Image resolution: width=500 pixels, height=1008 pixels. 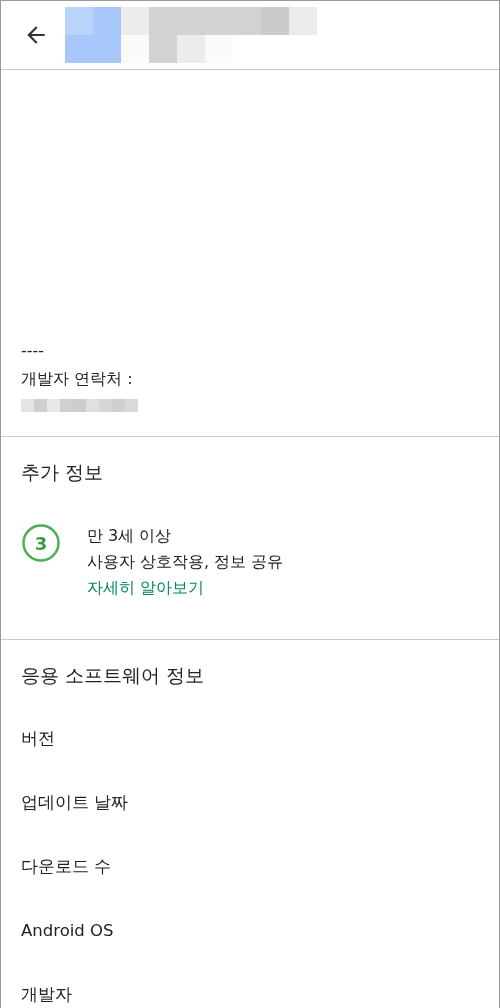 What do you see at coordinates (250, 802) in the screenshot?
I see `info-row-label: 업데이트 날짜` at bounding box center [250, 802].